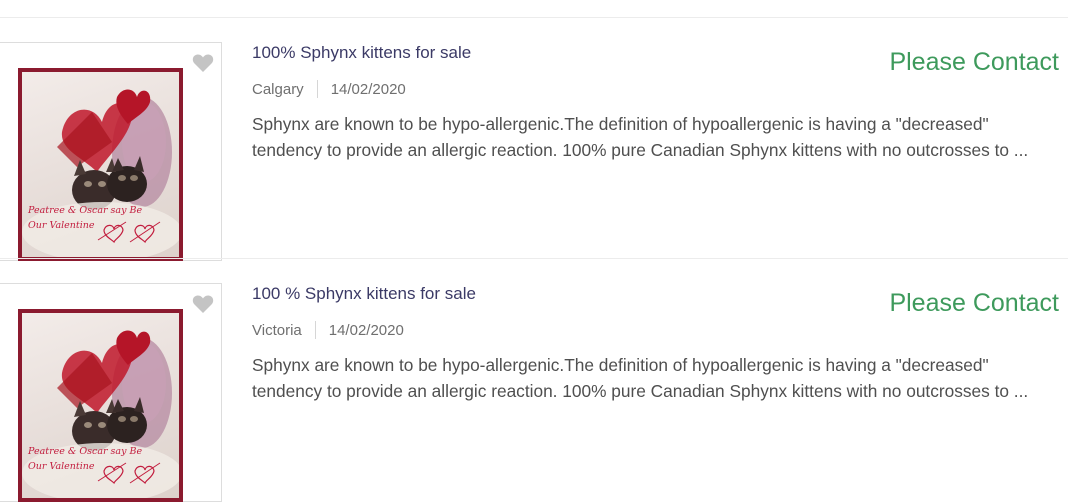 The width and height of the screenshot is (1068, 502). What do you see at coordinates (364, 294) in the screenshot?
I see `listing-title: 100 % Sphynx kittens for sale` at bounding box center [364, 294].